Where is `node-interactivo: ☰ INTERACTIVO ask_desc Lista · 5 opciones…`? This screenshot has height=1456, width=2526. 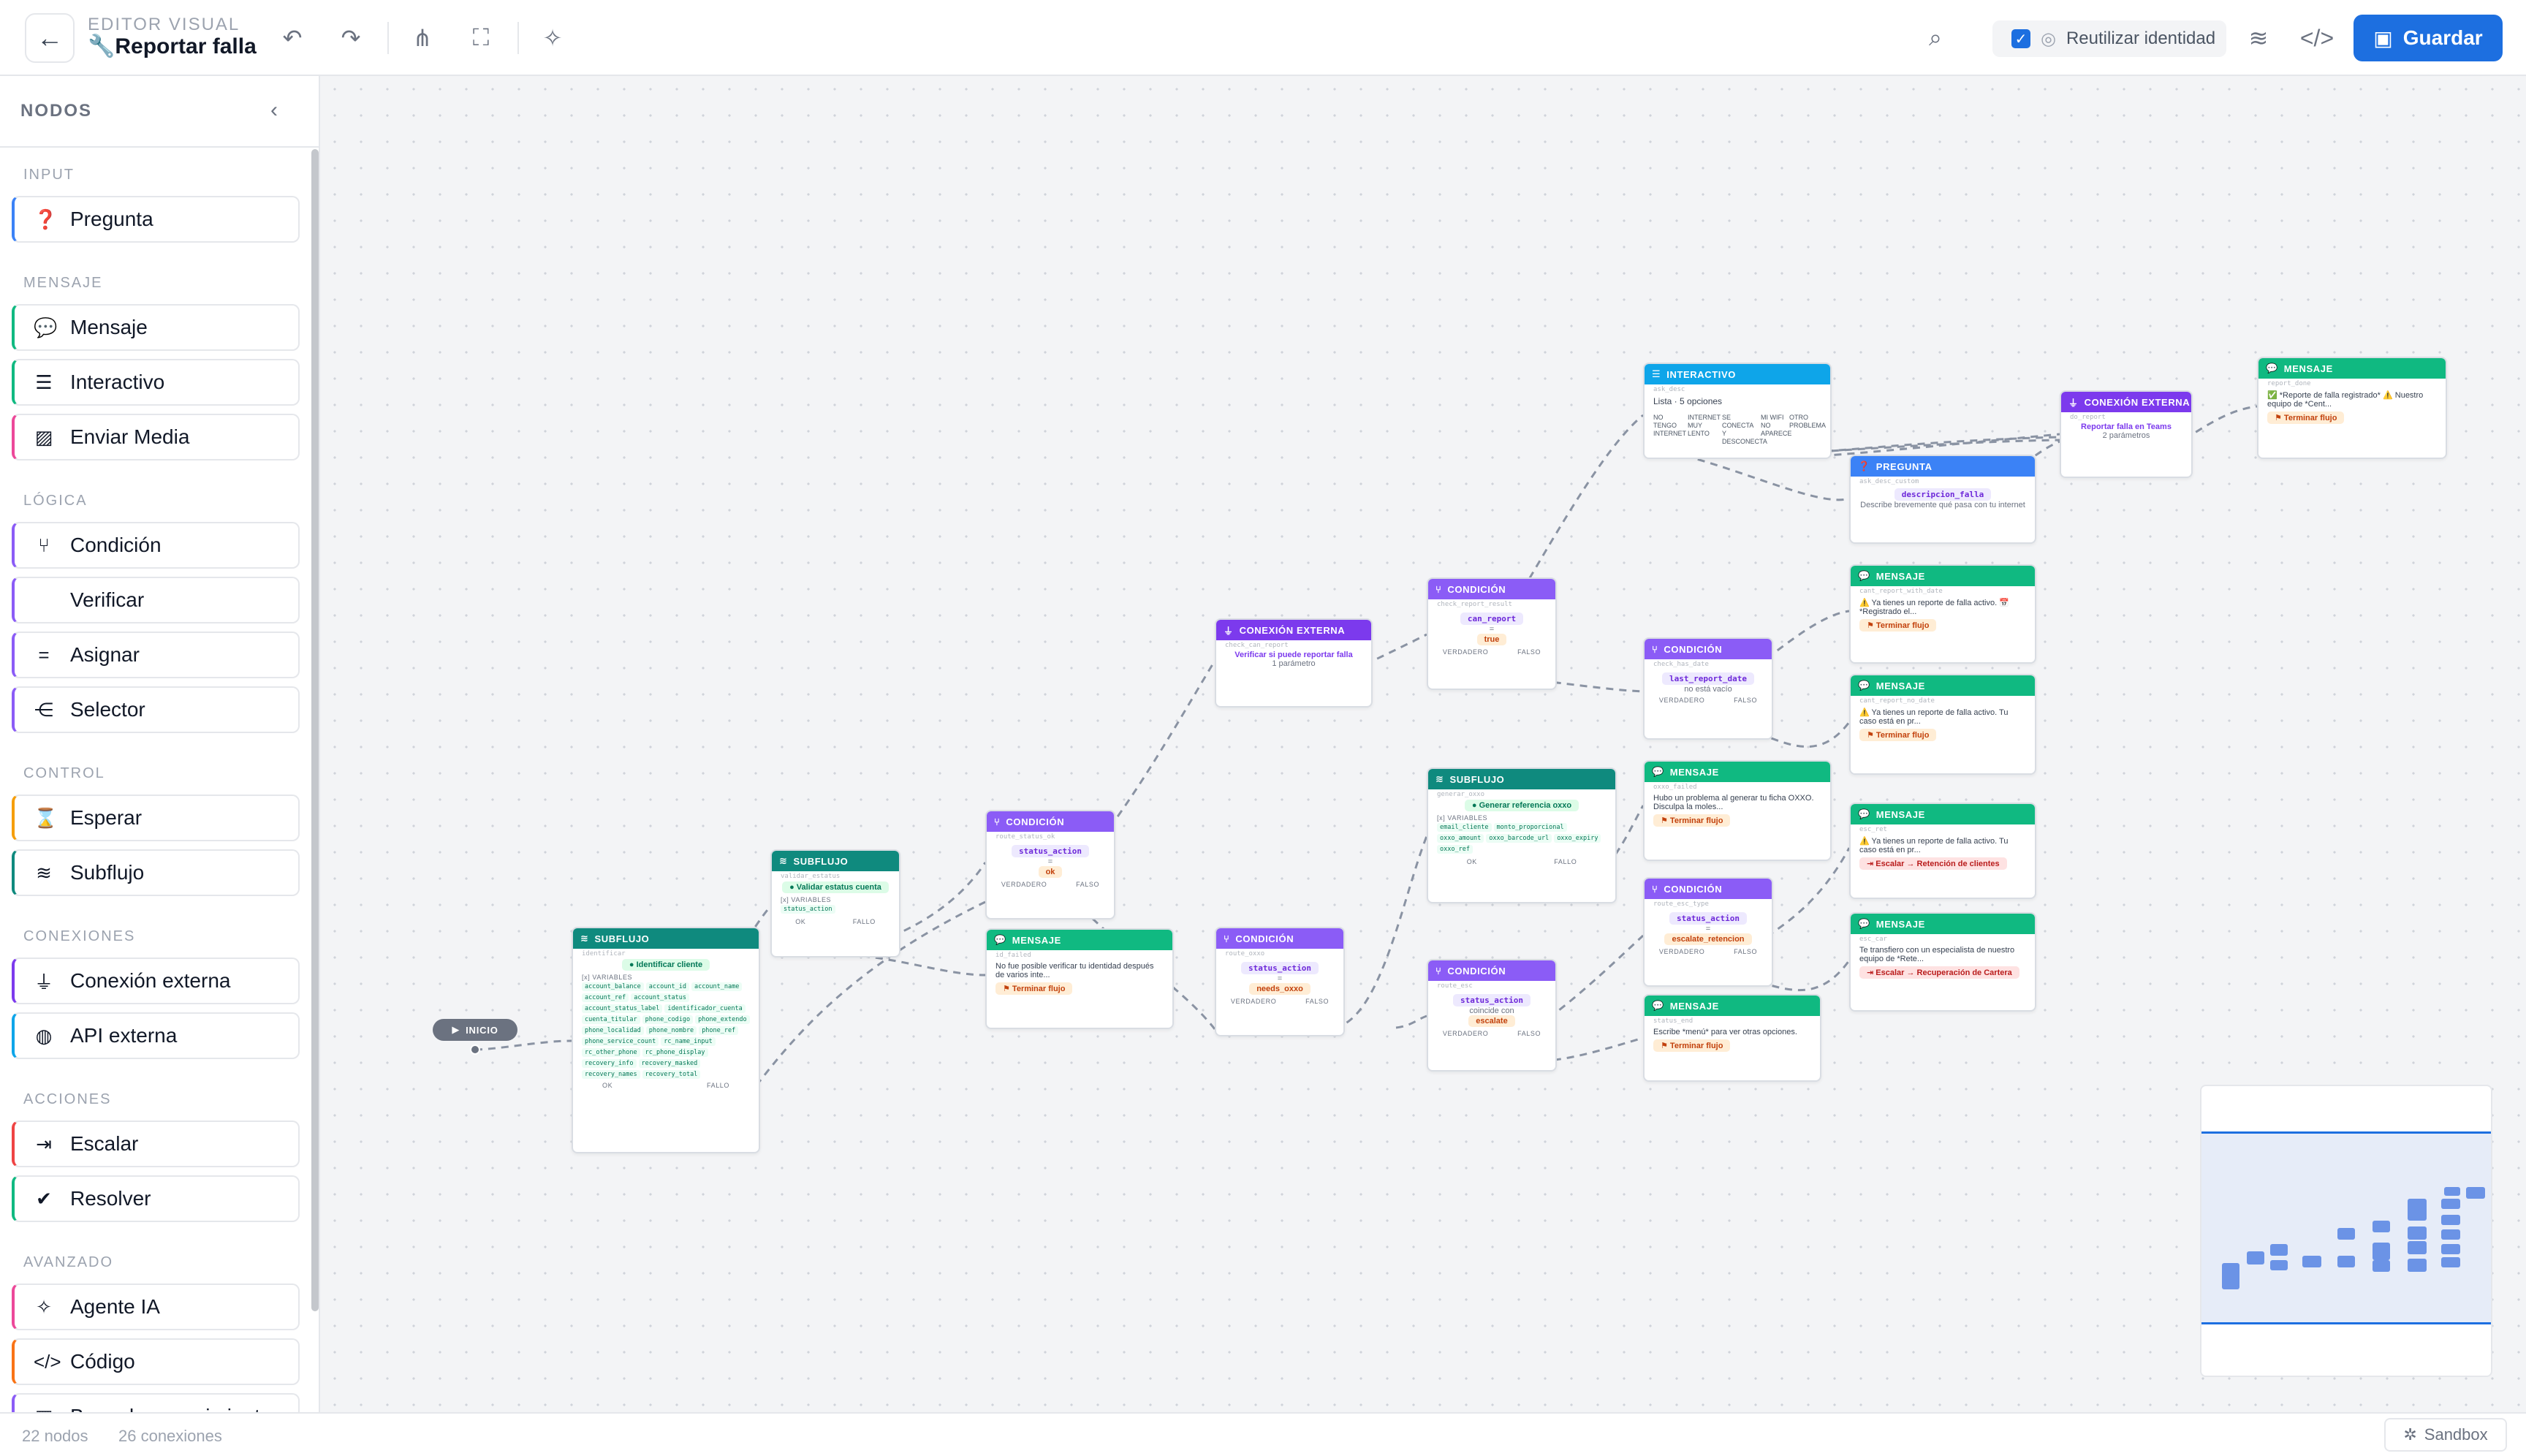
node-interactivo: ☰ INTERACTIVO ask_desc Lista · 5 opciones… is located at coordinates (1737, 411).